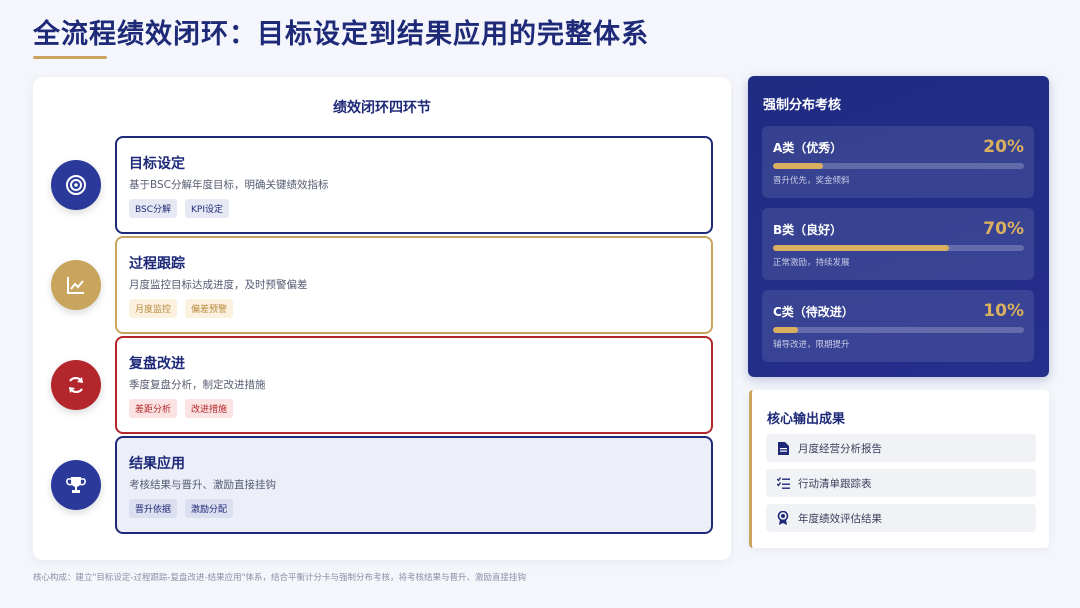 This screenshot has width=1080, height=608. Describe the element at coordinates (157, 164) in the screenshot. I see `step-heading: 目标设定` at that location.